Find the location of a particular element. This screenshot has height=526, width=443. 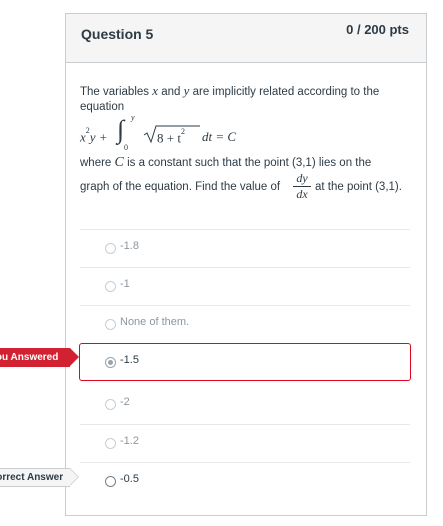

eq-x-power: 2 is located at coordinates (87, 130).